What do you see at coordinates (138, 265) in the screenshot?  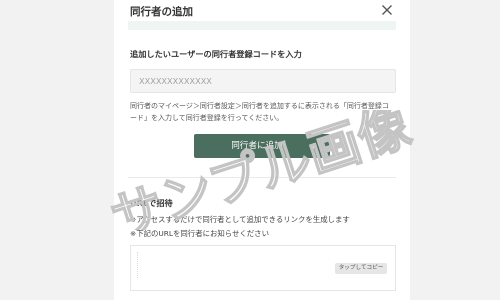 I see `invite-url-text` at bounding box center [138, 265].